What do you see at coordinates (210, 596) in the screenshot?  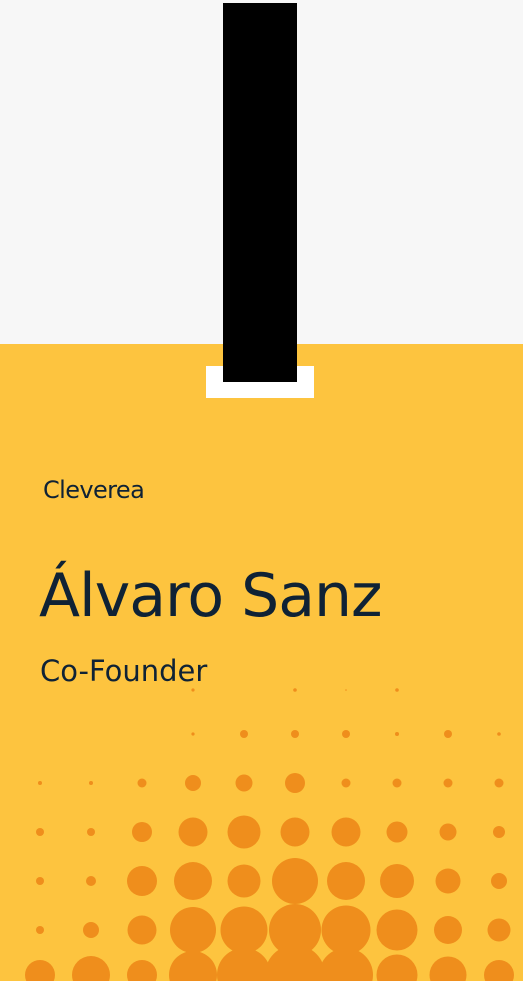 I see `person-name: Álvaro Sanz` at bounding box center [210, 596].